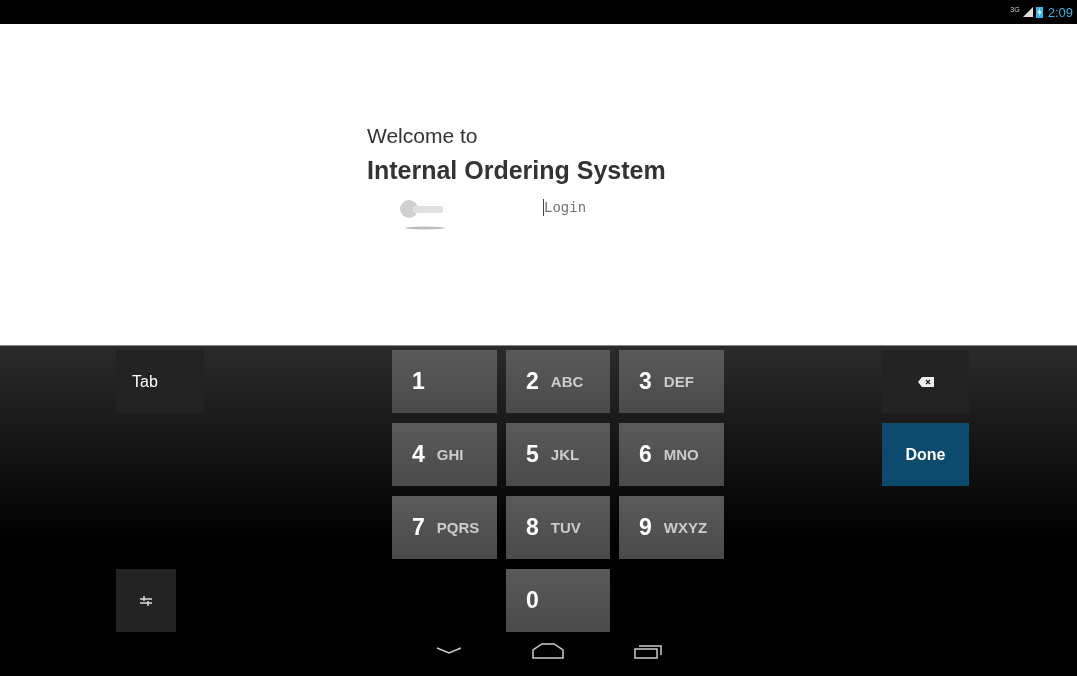 This screenshot has width=1077, height=676. I want to click on number-key: 4 GHI, so click(444, 454).